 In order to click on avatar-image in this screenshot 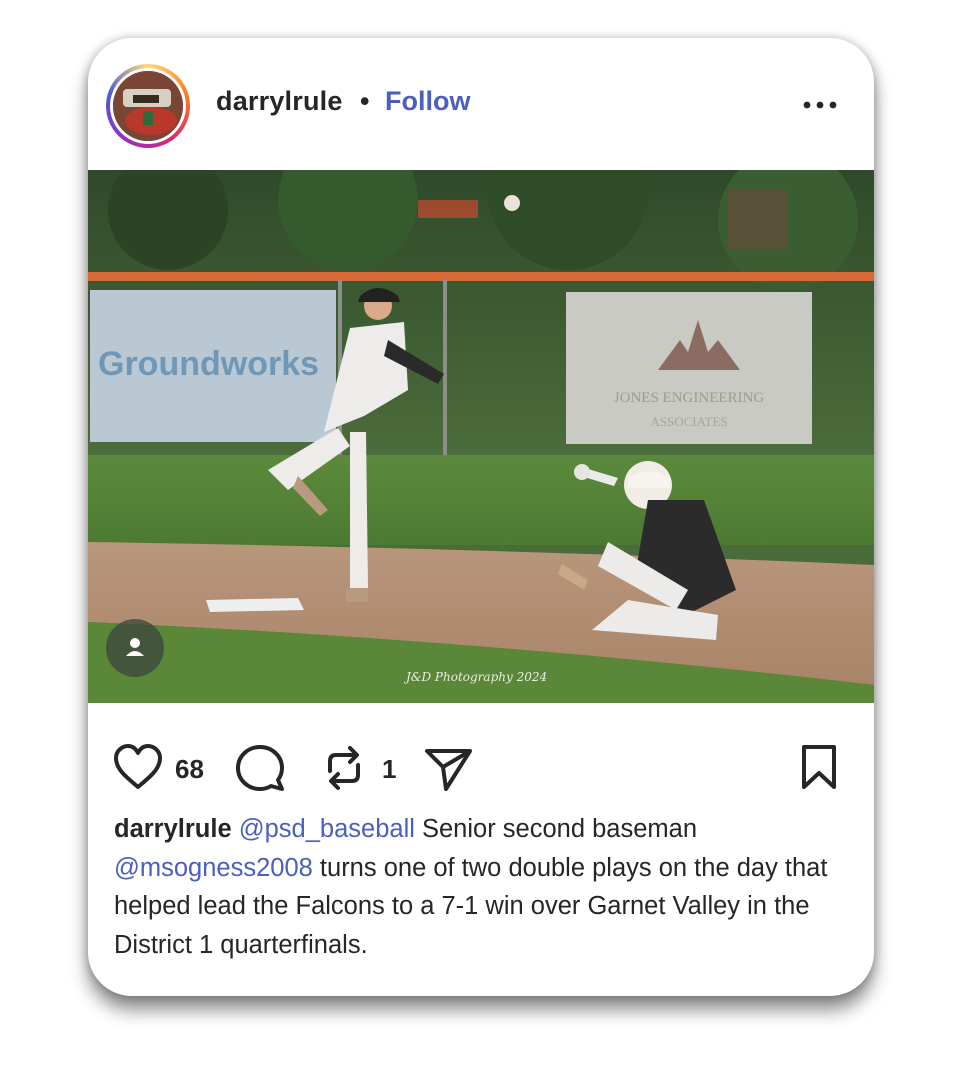, I will do `click(148, 106)`.